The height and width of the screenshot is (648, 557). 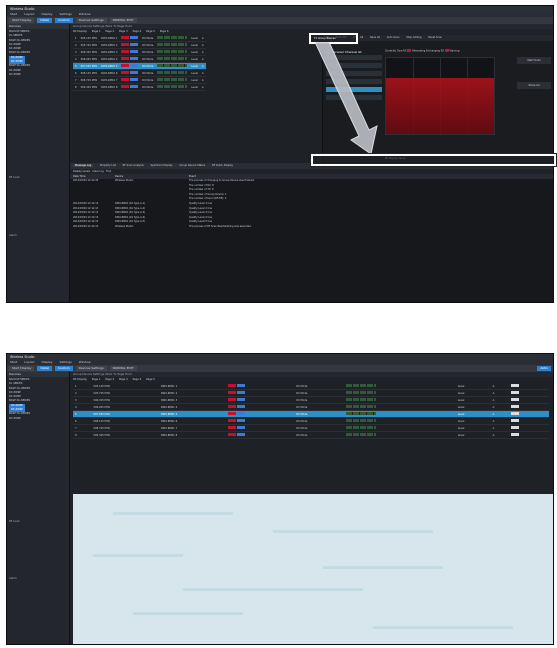 What do you see at coordinates (164, 31) in the screenshot?
I see `tab-page-6: Page 6` at bounding box center [164, 31].